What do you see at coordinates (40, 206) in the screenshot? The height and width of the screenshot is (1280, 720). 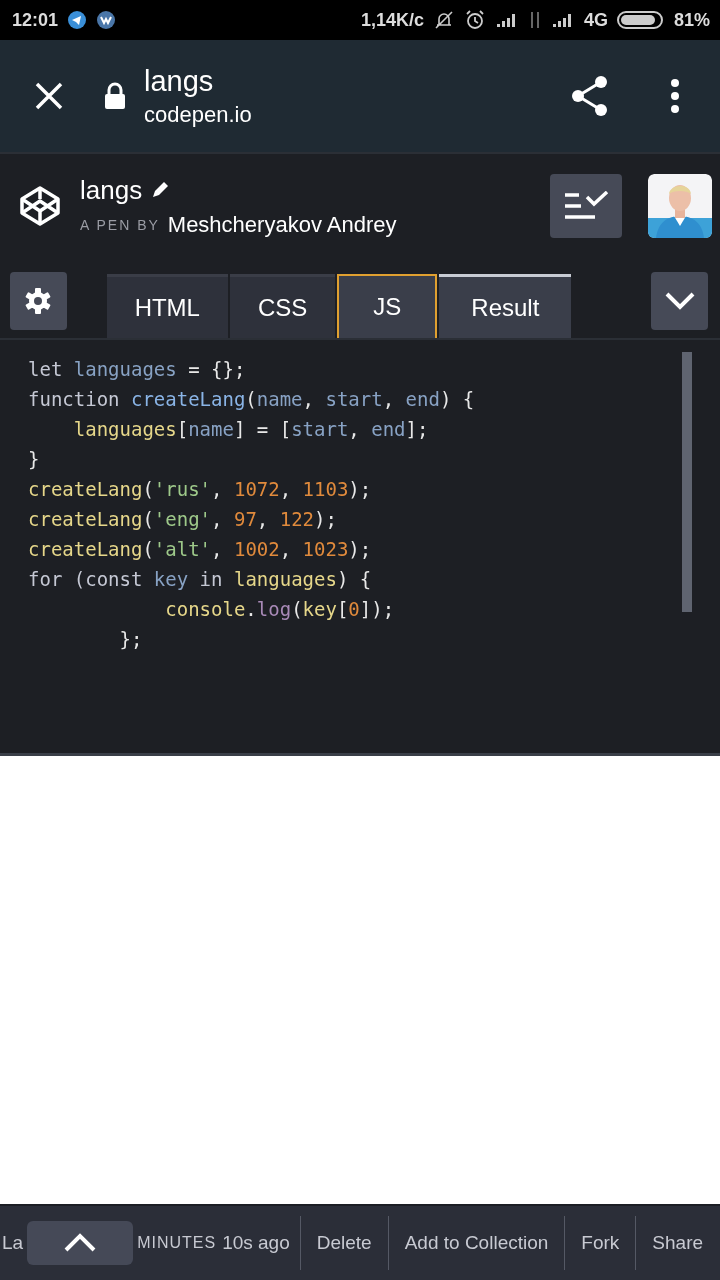 I see `cube-logo-icon` at bounding box center [40, 206].